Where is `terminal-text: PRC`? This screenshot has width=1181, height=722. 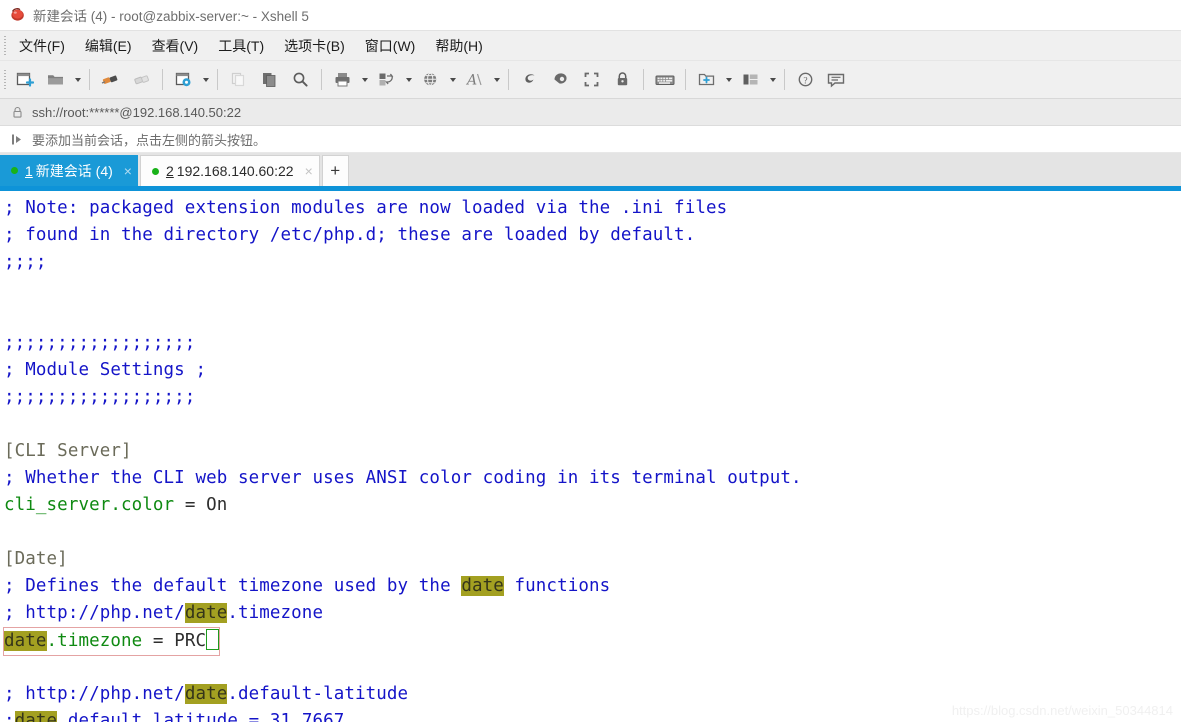 terminal-text: PRC is located at coordinates (190, 641).